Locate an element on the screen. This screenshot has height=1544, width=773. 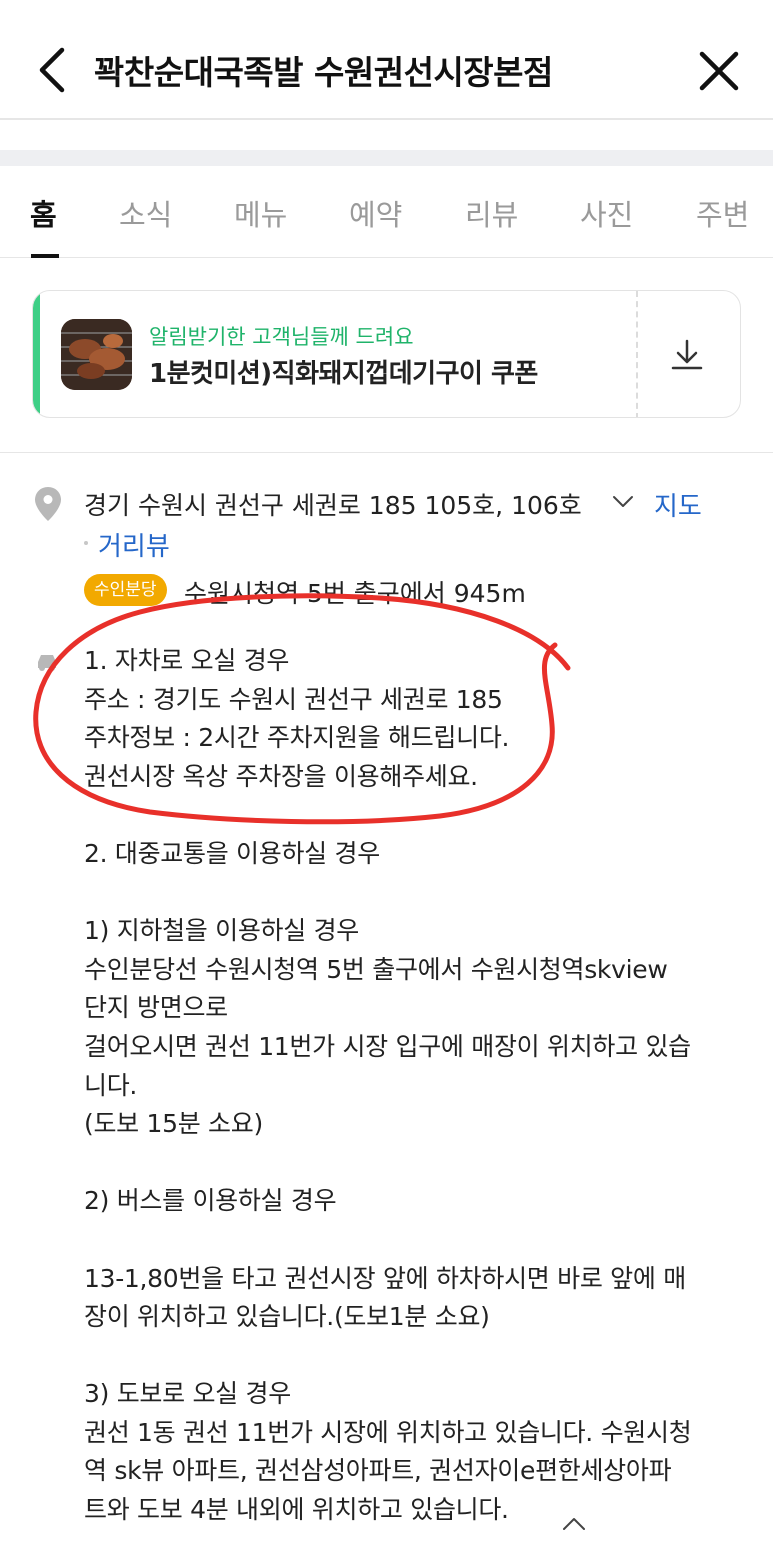
address-text: 경기 수원시 권선구 세권로 185 105호, 106호 is located at coordinates (333, 505).